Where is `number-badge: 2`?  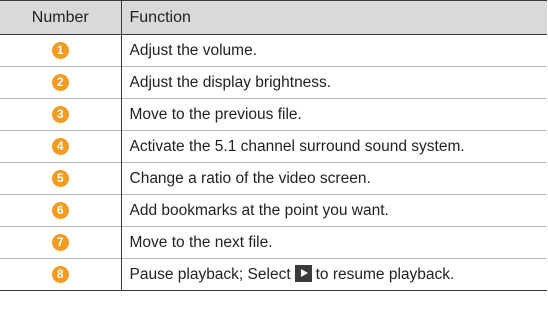 number-badge: 2 is located at coordinates (60, 82).